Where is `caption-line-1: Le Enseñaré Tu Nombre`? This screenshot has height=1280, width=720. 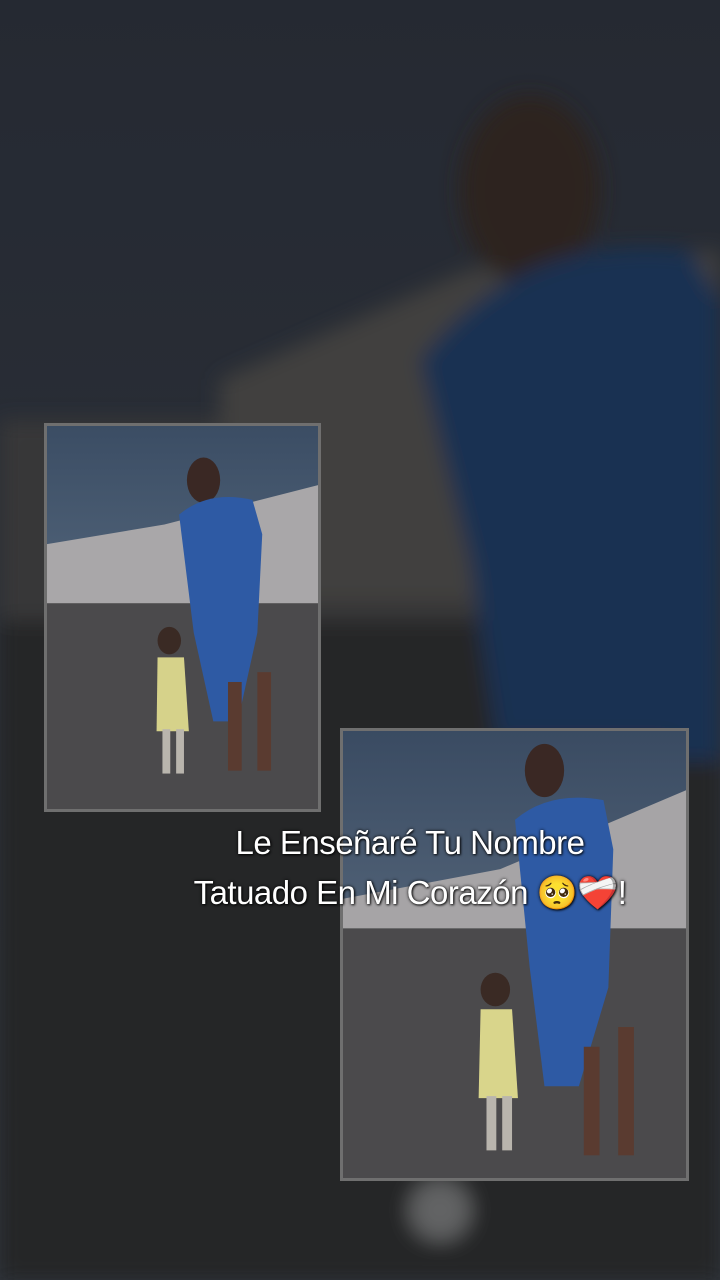
caption-line-1: Le Enseñaré Tu Nombre is located at coordinates (410, 842).